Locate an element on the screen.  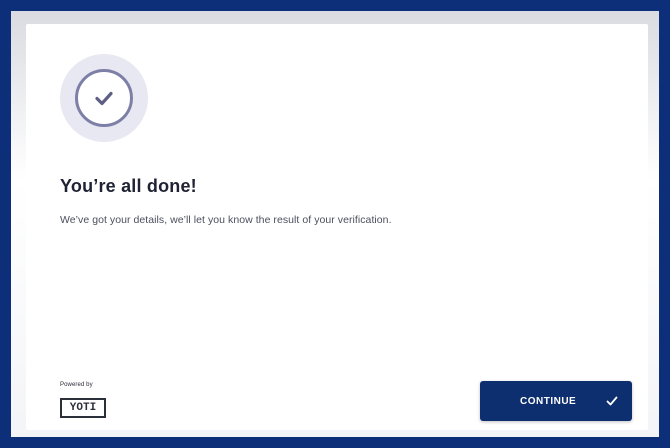
check-icon is located at coordinates (612, 401).